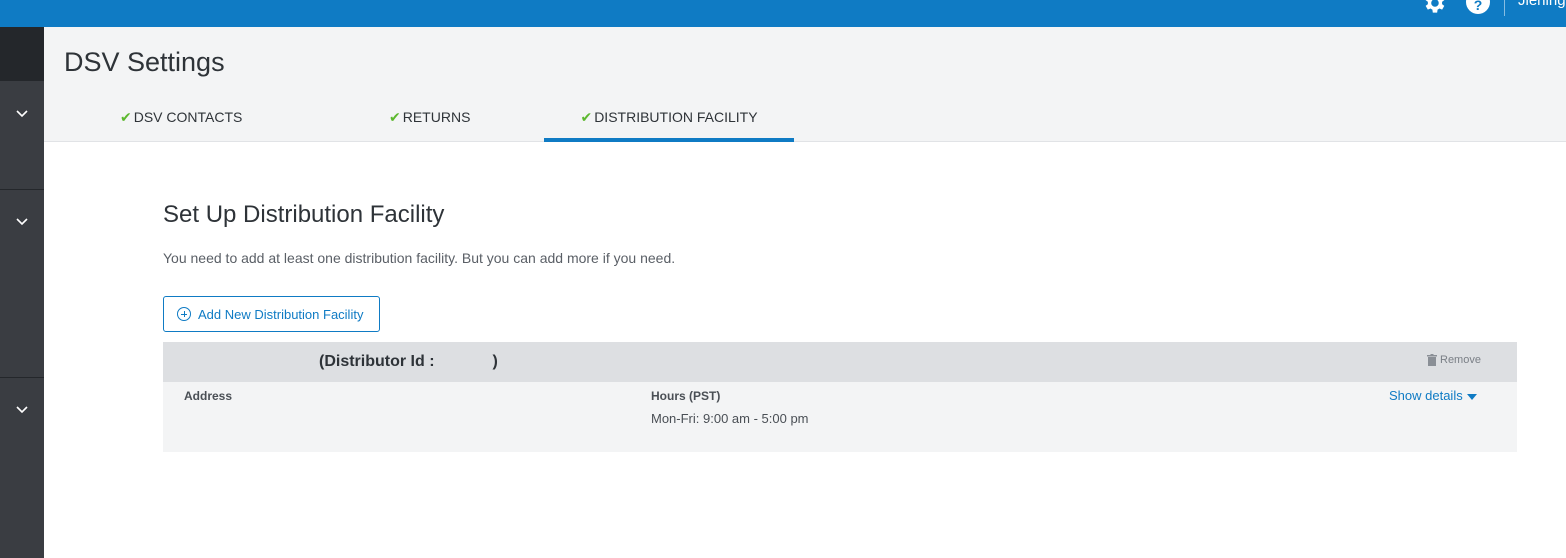 This screenshot has width=1566, height=558. Describe the element at coordinates (436, 117) in the screenshot. I see `tab-label: RETURNS` at that location.